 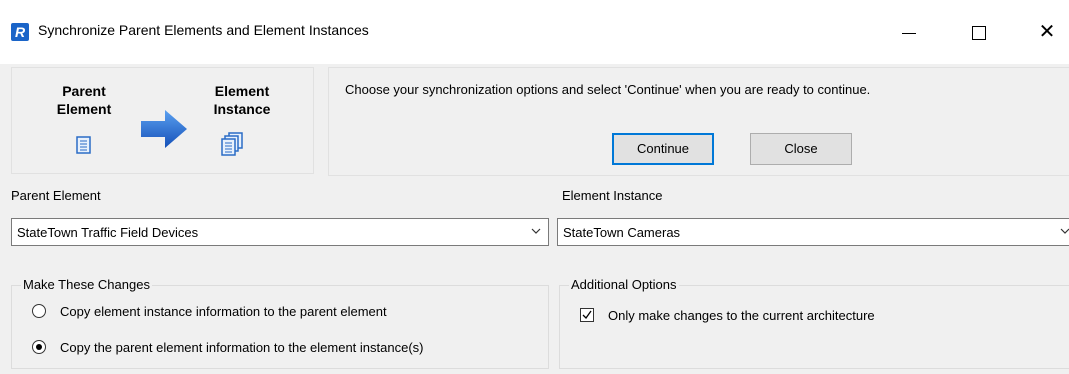 I want to click on maximize-button, so click(x=978, y=32).